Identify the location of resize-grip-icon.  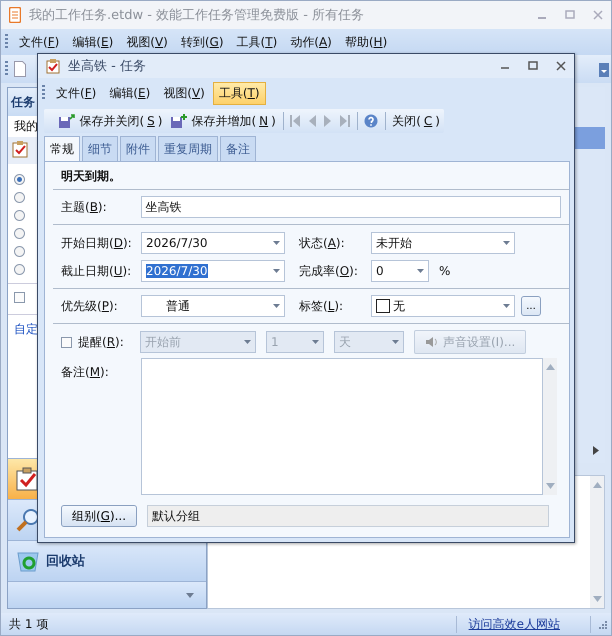
(602, 624).